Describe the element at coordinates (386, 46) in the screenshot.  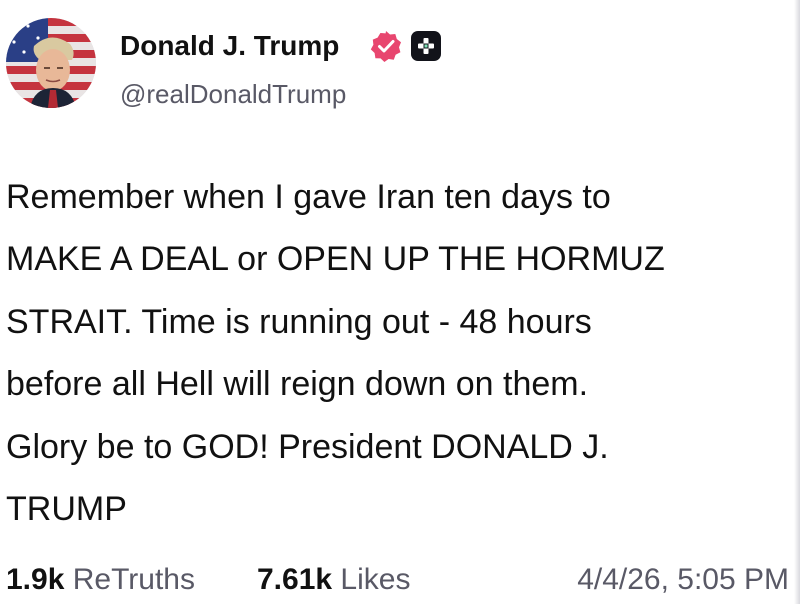
I see `verified-check-icon` at that location.